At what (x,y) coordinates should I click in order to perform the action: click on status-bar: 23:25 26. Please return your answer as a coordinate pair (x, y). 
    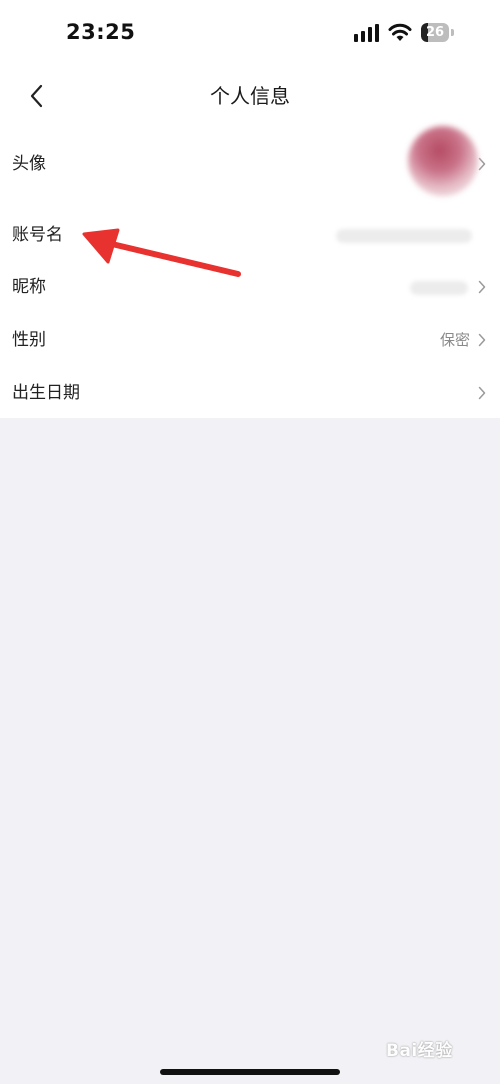
    Looking at the image, I should click on (250, 34).